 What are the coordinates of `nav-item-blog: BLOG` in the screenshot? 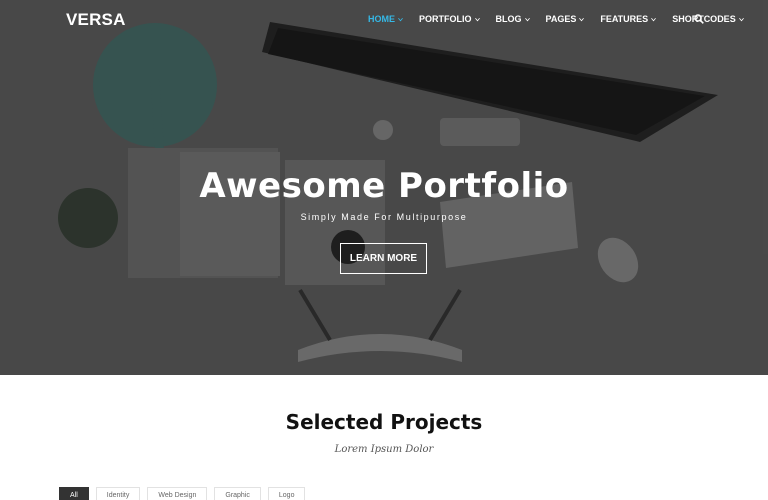 It's located at (513, 19).